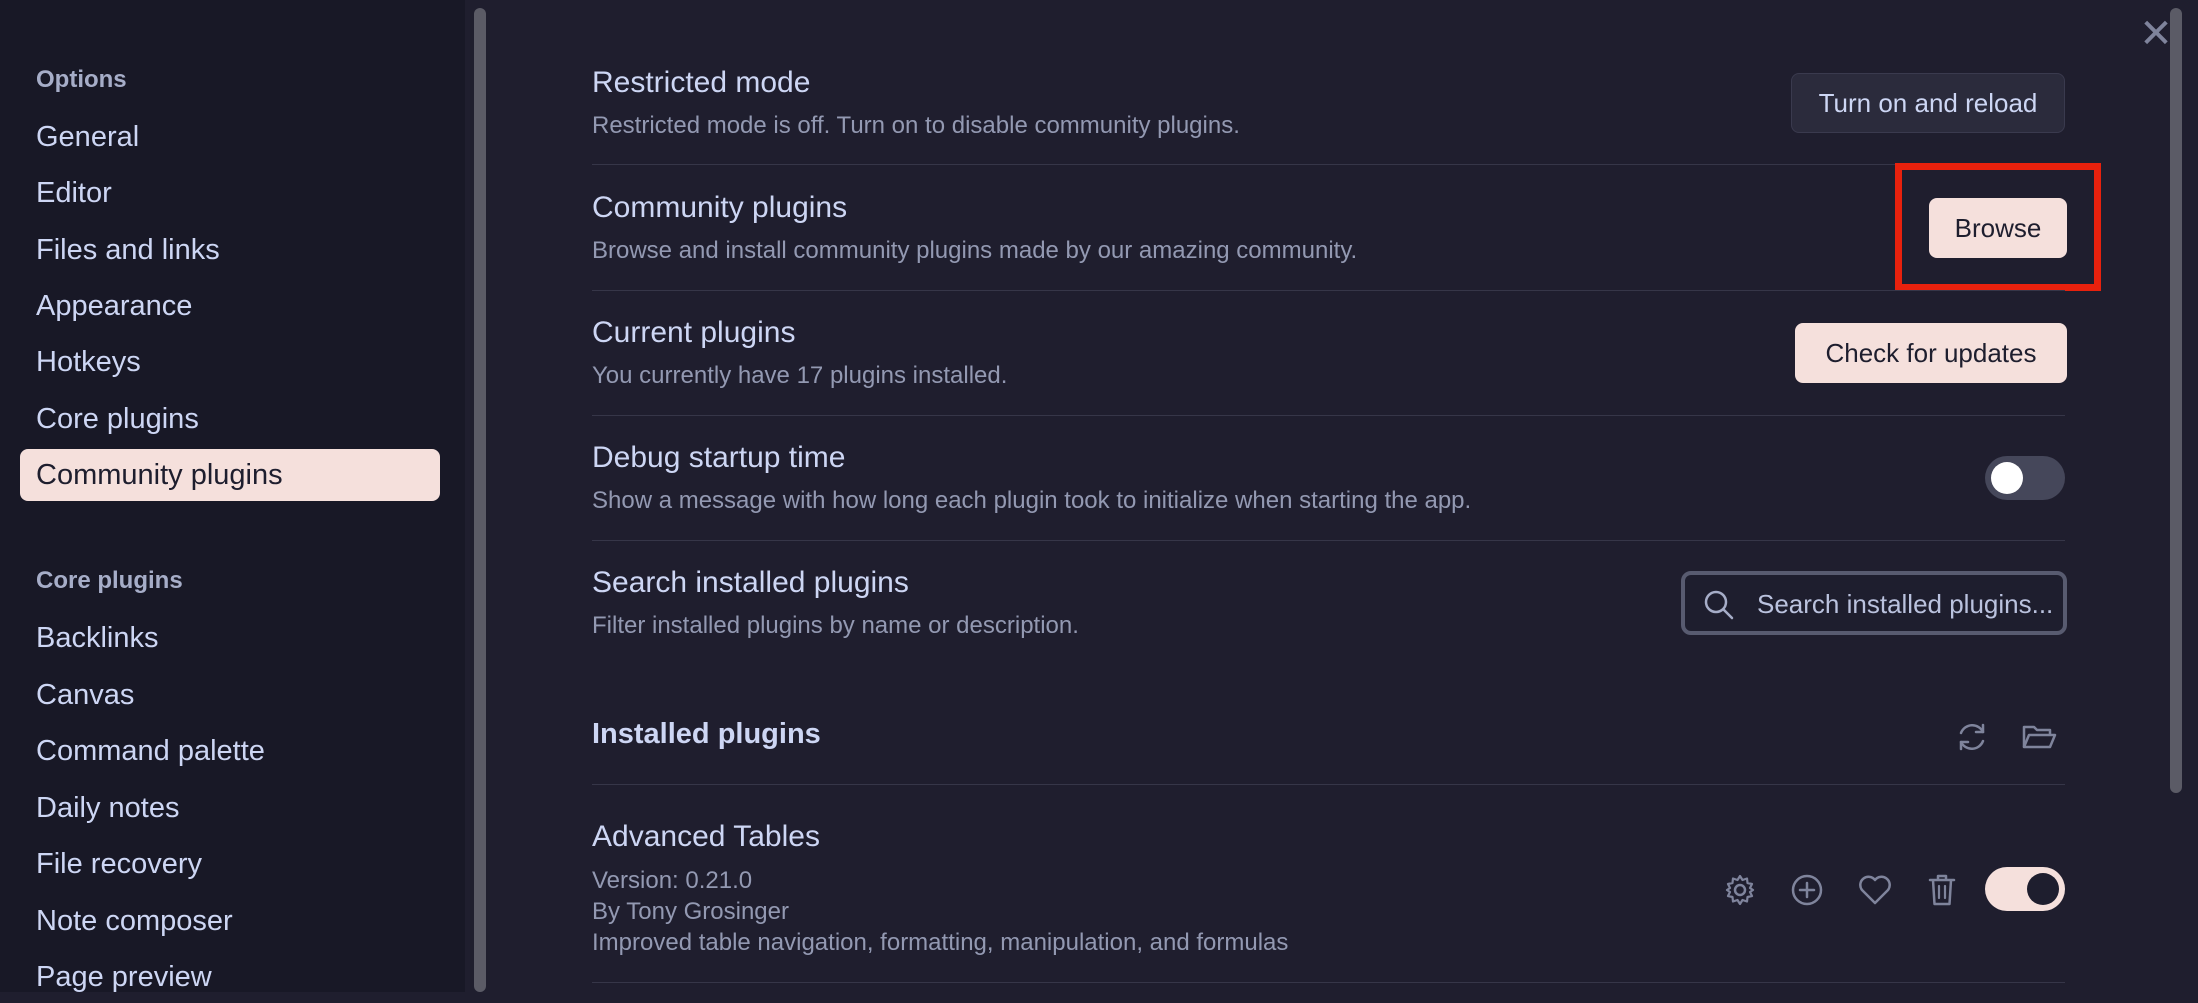 This screenshot has width=2198, height=1003. I want to click on sidebar-item-backlinks: Backlinks, so click(230, 638).